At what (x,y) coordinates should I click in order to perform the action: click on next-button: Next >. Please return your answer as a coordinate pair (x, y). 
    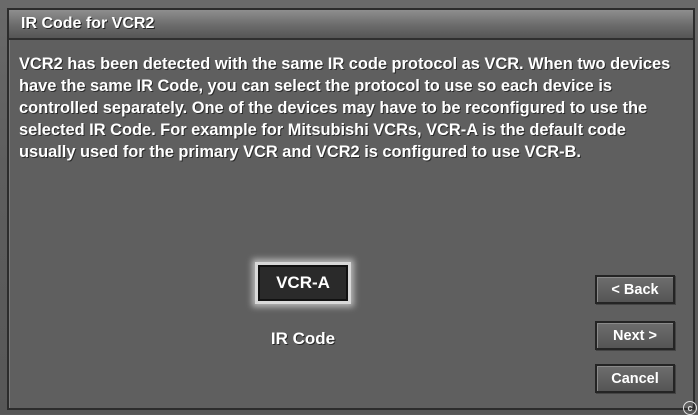
    Looking at the image, I should click on (635, 335).